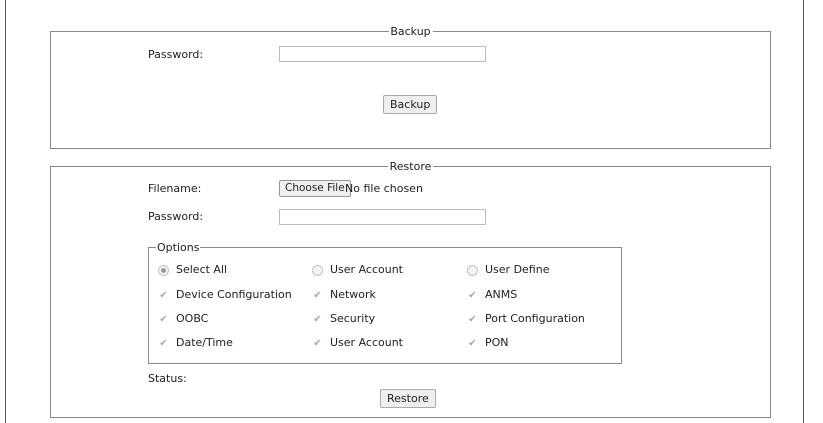 The width and height of the screenshot is (823, 423). Describe the element at coordinates (535, 318) in the screenshot. I see `checkbox-port-configuration-label: Port Configuration` at that location.